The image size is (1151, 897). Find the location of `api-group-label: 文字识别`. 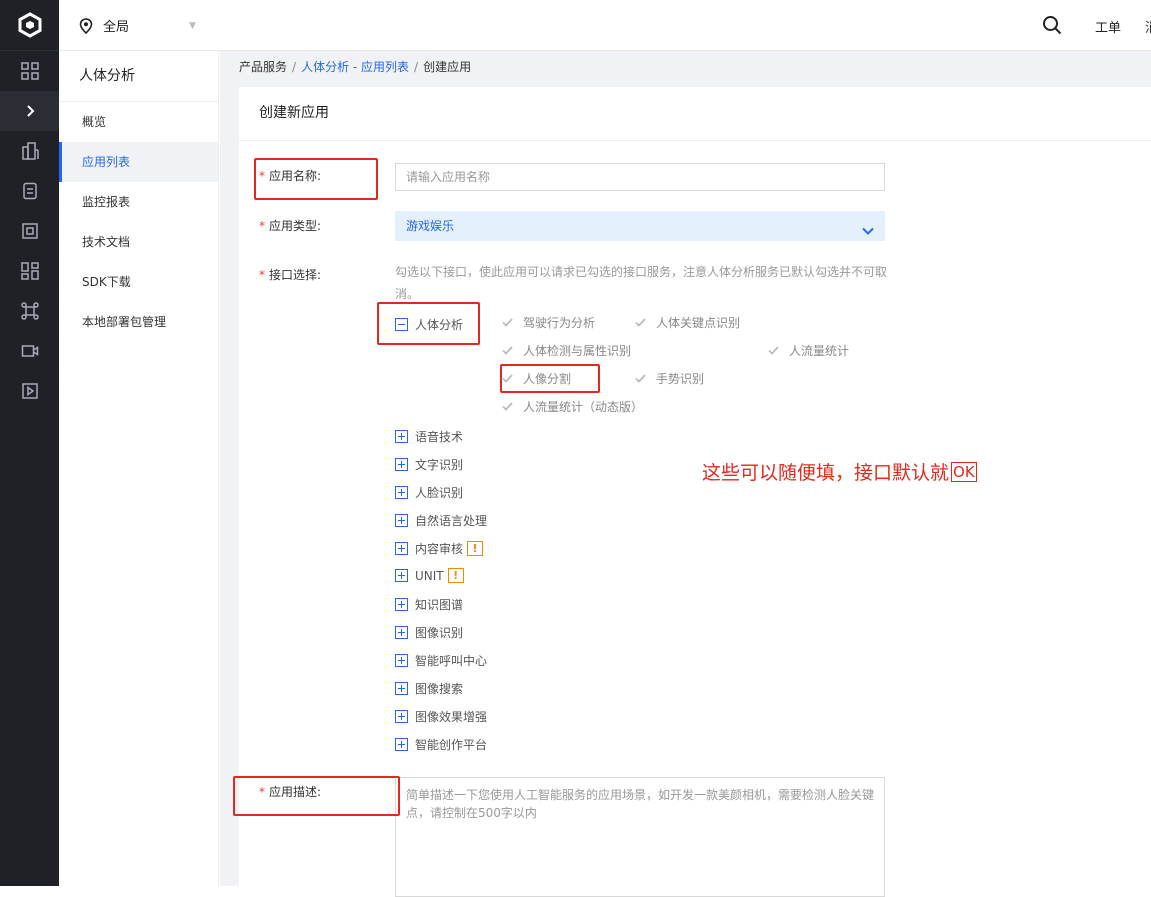

api-group-label: 文字识别 is located at coordinates (439, 465).